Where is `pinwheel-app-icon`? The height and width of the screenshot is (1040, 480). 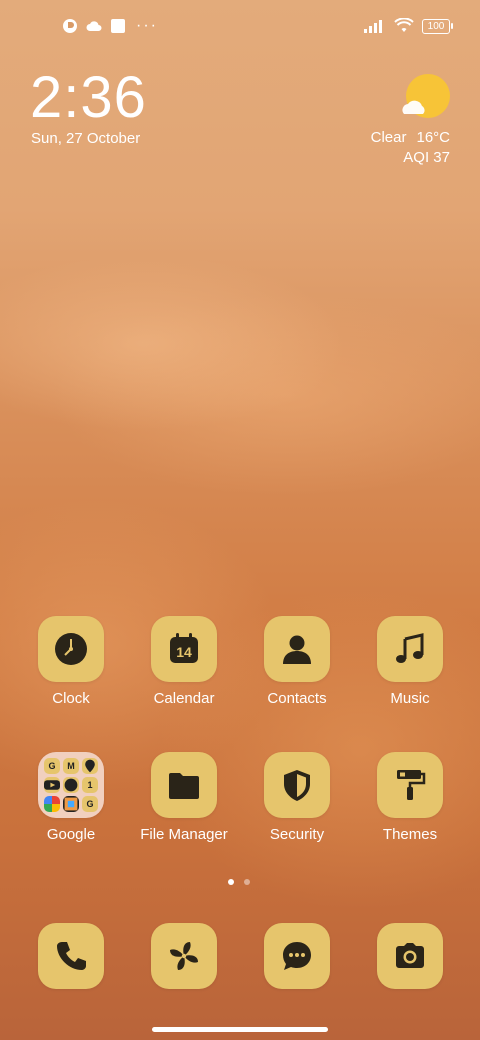 pinwheel-app-icon is located at coordinates (184, 956).